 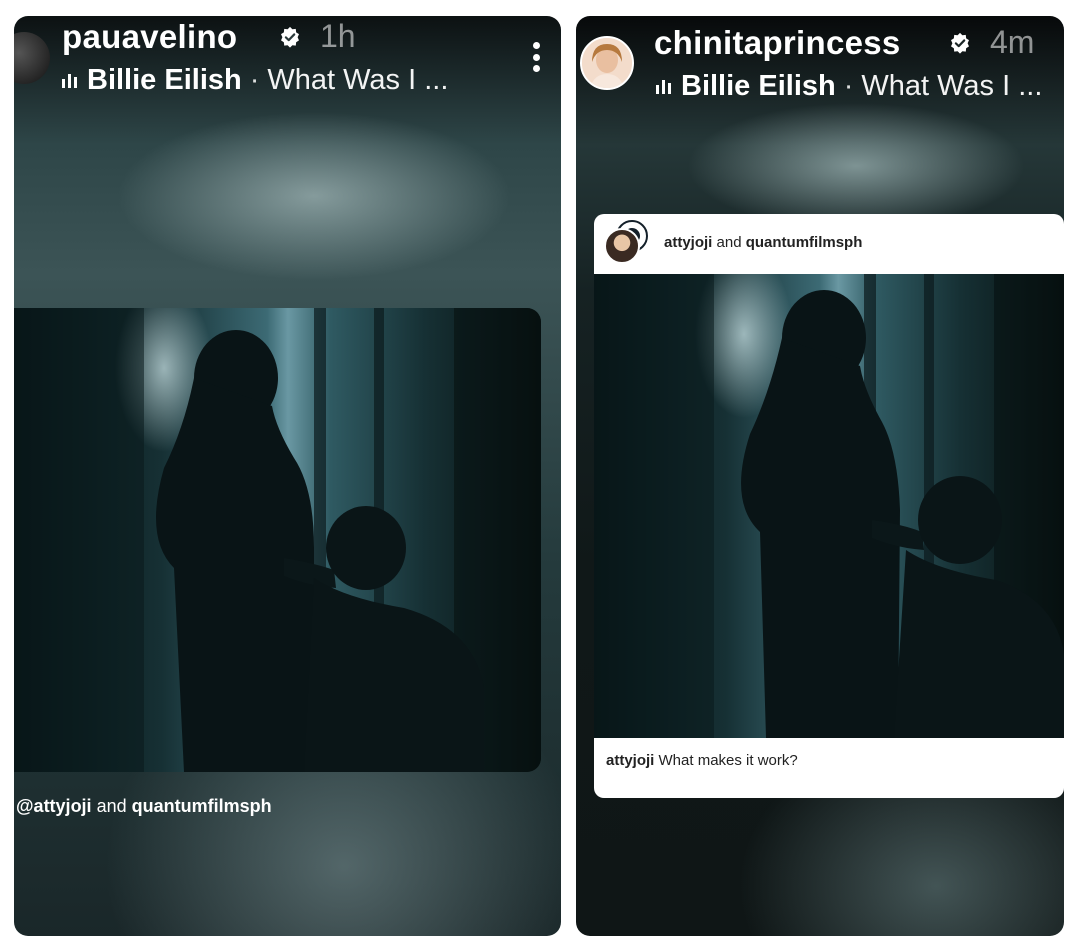 I want to click on collab-names: attyjoji and quantumfilmsph, so click(x=763, y=242).